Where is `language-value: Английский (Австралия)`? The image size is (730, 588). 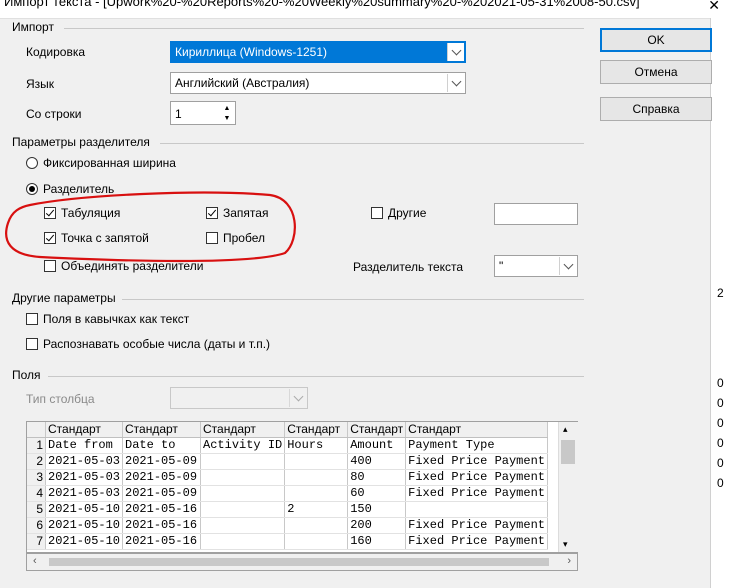
language-value: Английский (Австралия) is located at coordinates (242, 83).